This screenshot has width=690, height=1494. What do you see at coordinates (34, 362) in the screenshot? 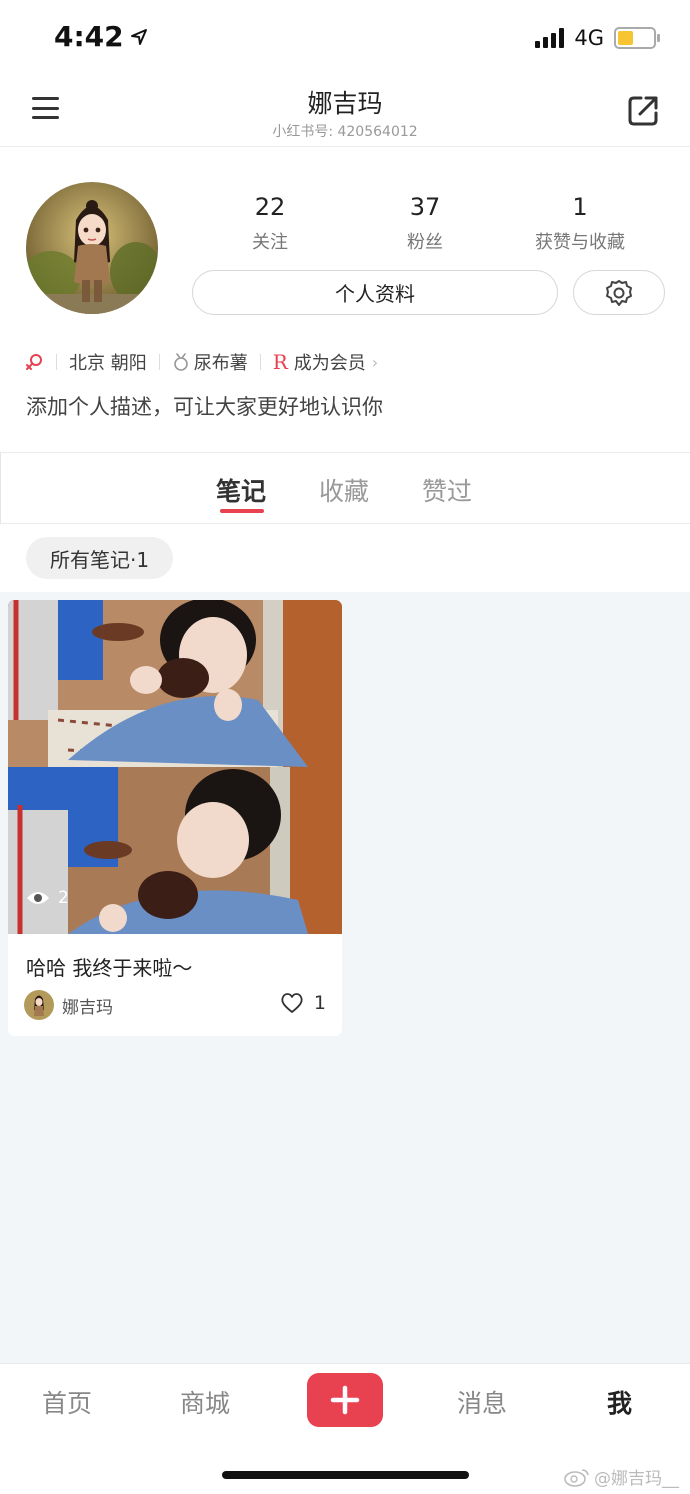
I see `gender-icon` at bounding box center [34, 362].